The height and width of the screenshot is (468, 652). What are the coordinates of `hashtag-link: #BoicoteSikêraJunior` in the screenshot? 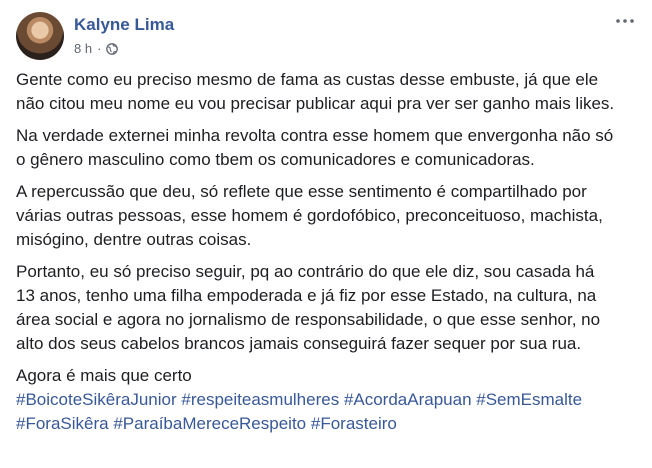 It's located at (96, 399).